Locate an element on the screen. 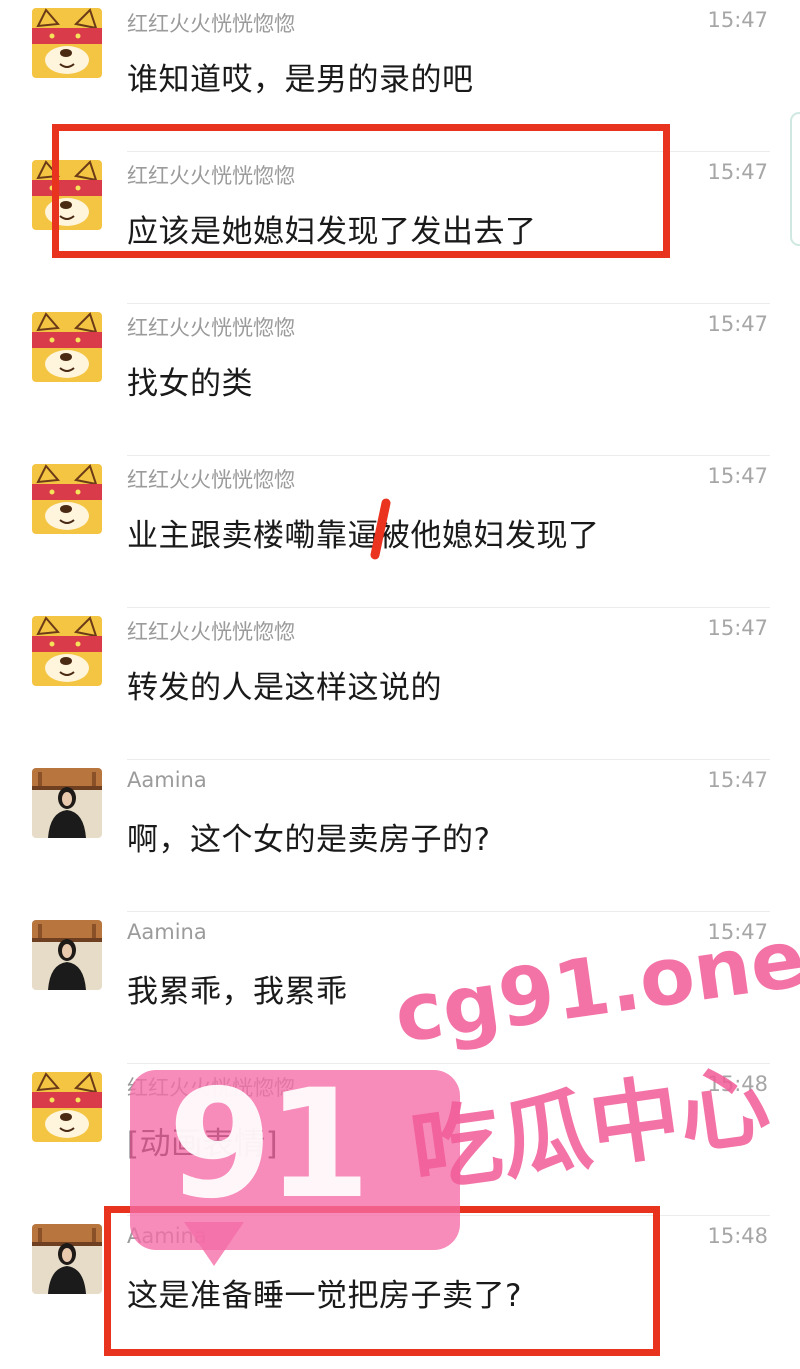 This screenshot has height=1369, width=800. chat-message: 红红火火恍恍惚惚 15:47 转发的人是这样这说的 is located at coordinates (400, 684).